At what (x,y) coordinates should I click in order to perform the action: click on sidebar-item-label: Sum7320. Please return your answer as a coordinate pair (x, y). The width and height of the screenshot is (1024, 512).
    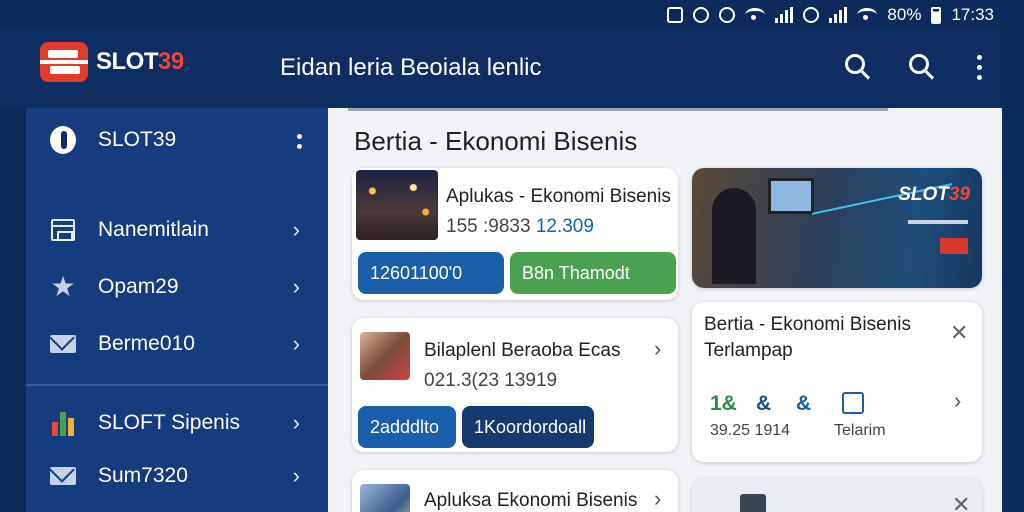
    Looking at the image, I should click on (143, 475).